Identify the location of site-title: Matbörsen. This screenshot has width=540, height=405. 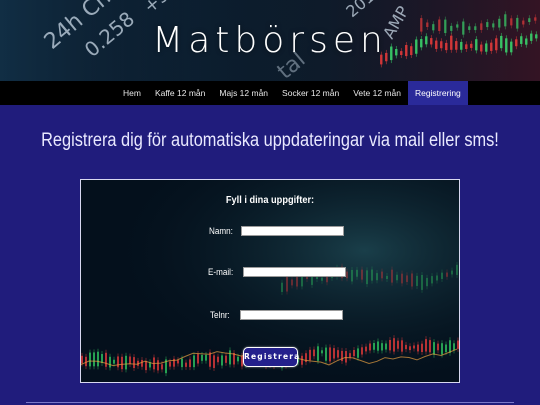
(270, 41).